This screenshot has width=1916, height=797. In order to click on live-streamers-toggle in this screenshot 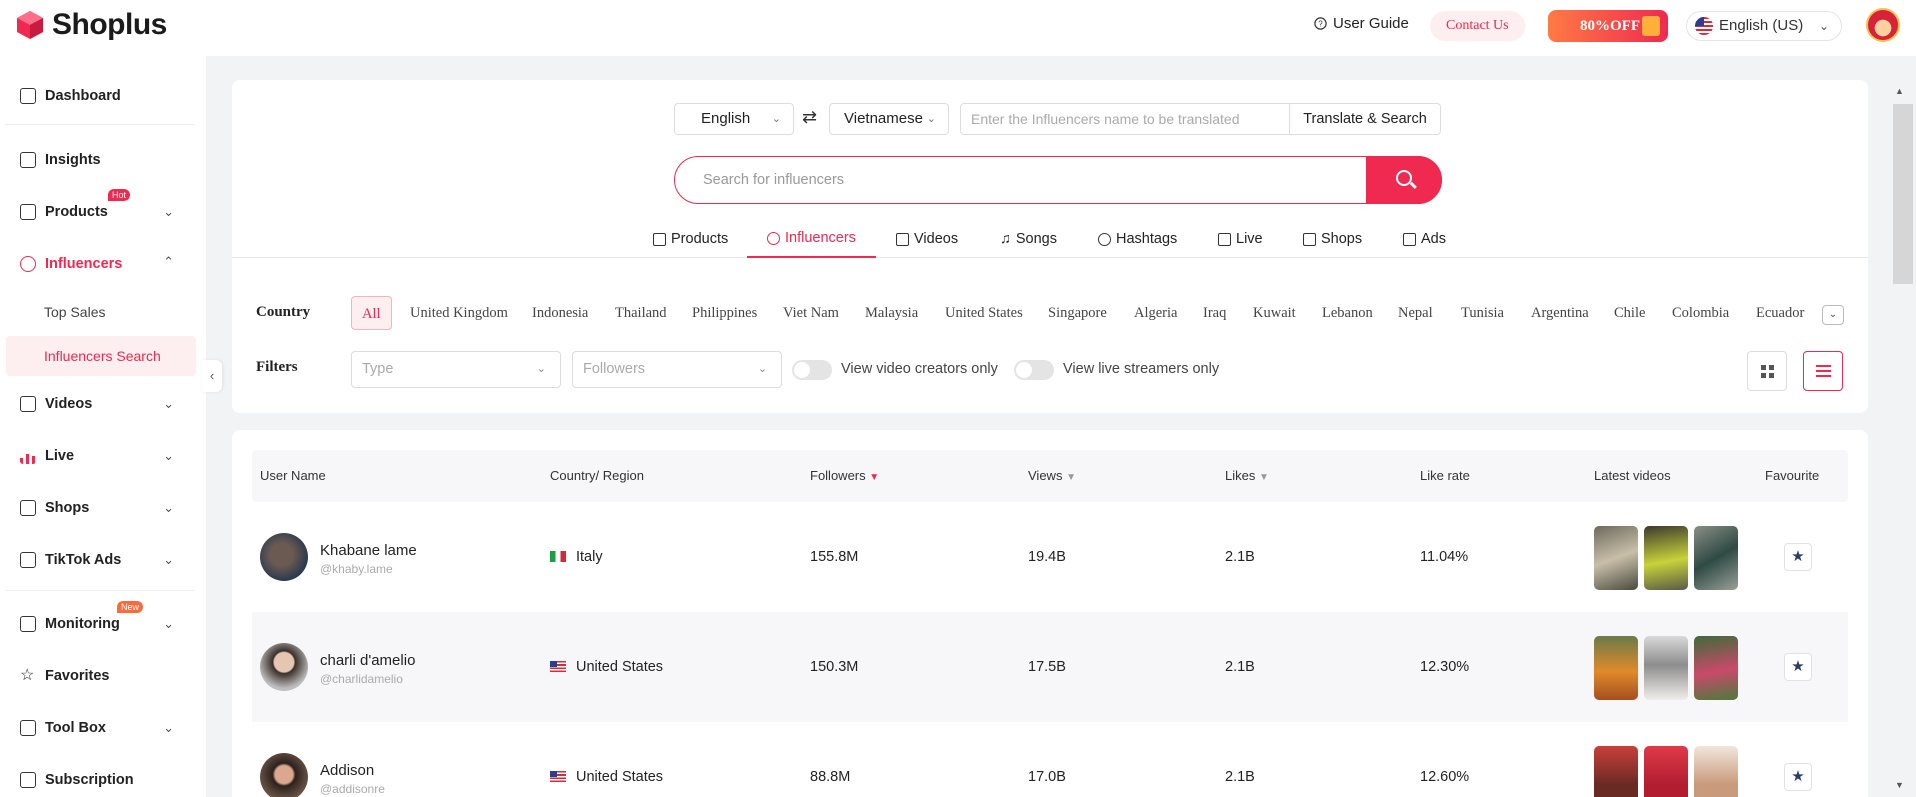, I will do `click(1034, 370)`.